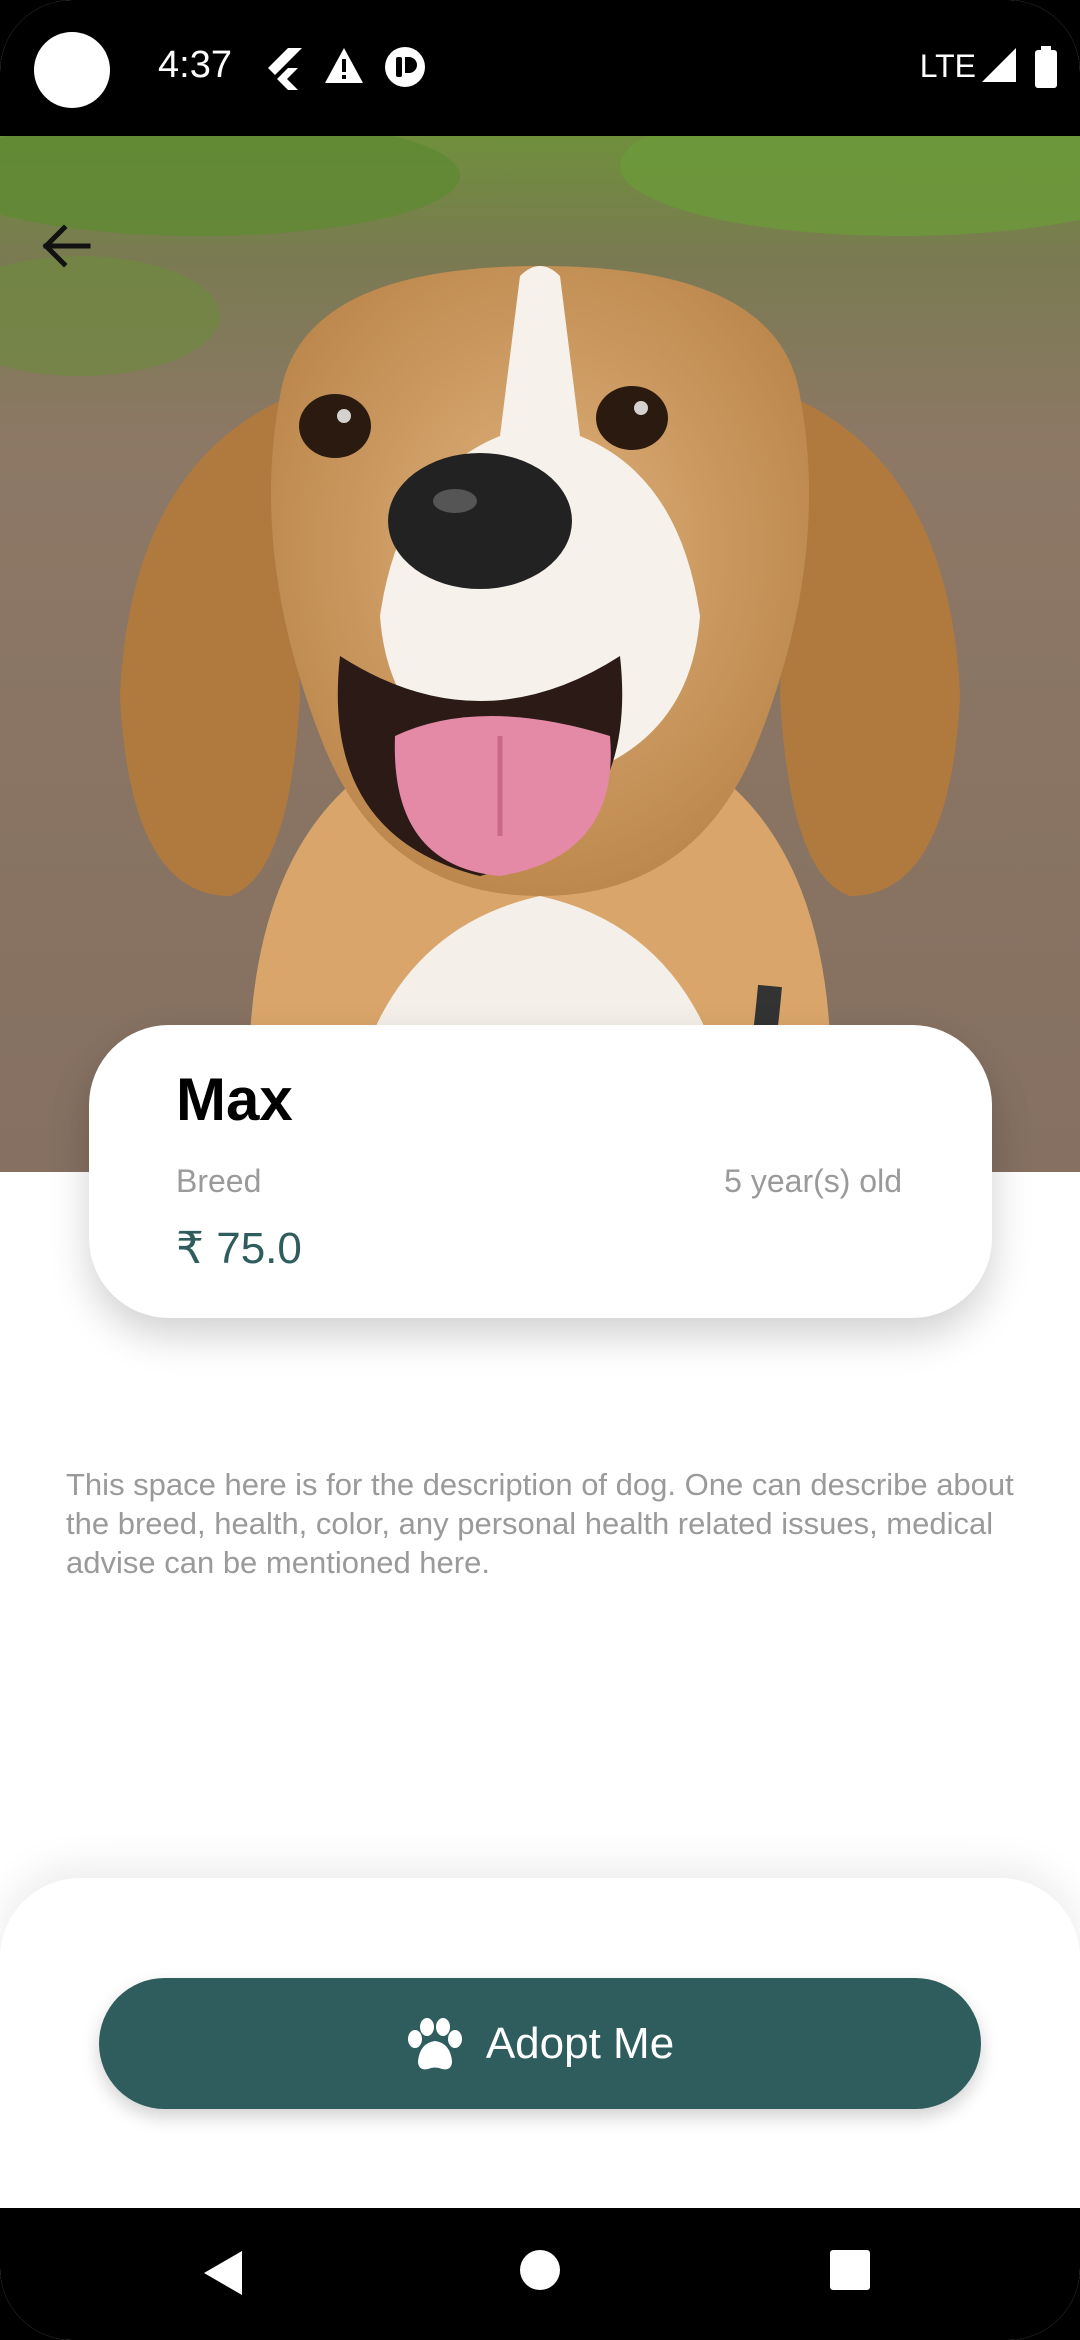 The width and height of the screenshot is (1080, 2340). Describe the element at coordinates (540, 2270) in the screenshot. I see `nav-home-icon` at that location.